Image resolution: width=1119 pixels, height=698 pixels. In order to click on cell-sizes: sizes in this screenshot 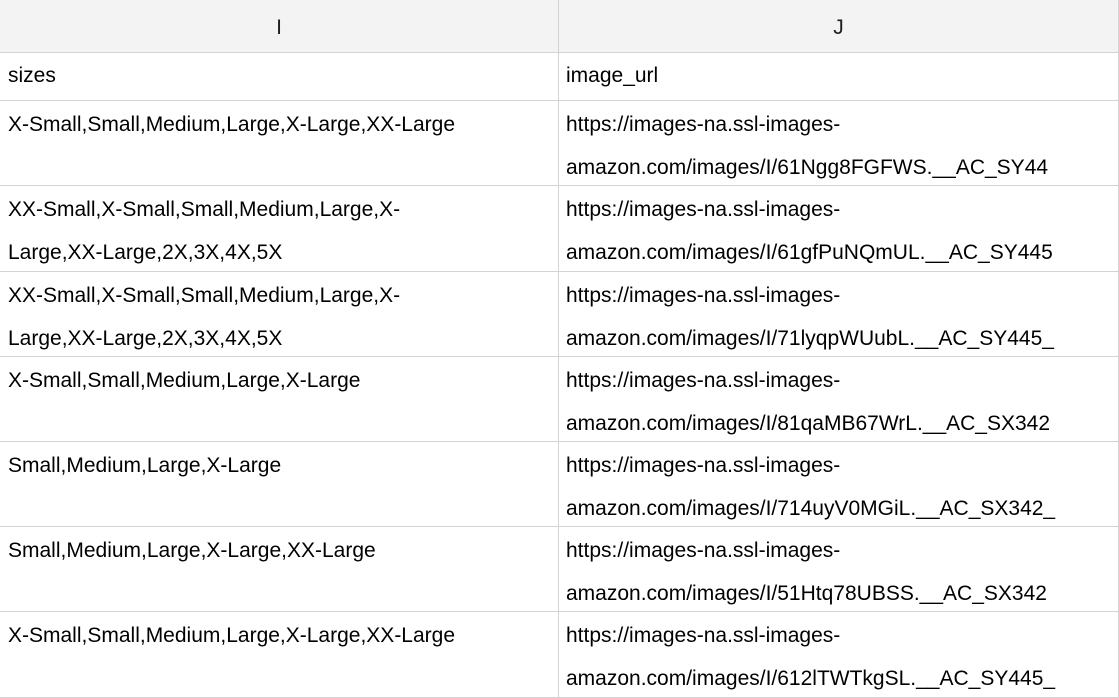, I will do `click(279, 76)`.